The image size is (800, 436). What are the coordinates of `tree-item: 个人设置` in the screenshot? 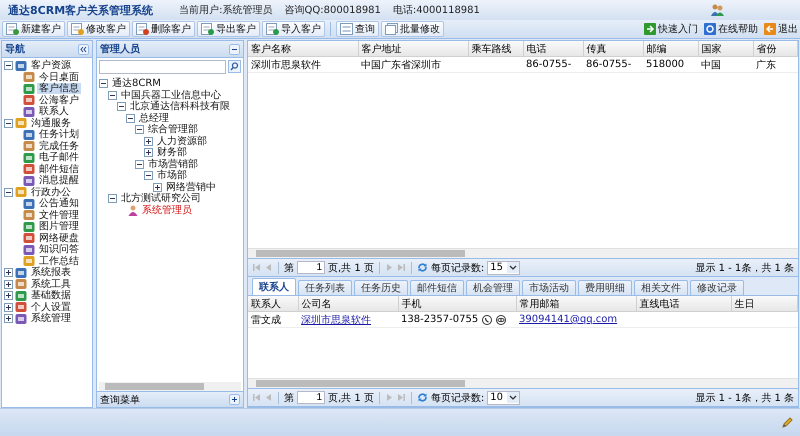 It's located at (51, 307).